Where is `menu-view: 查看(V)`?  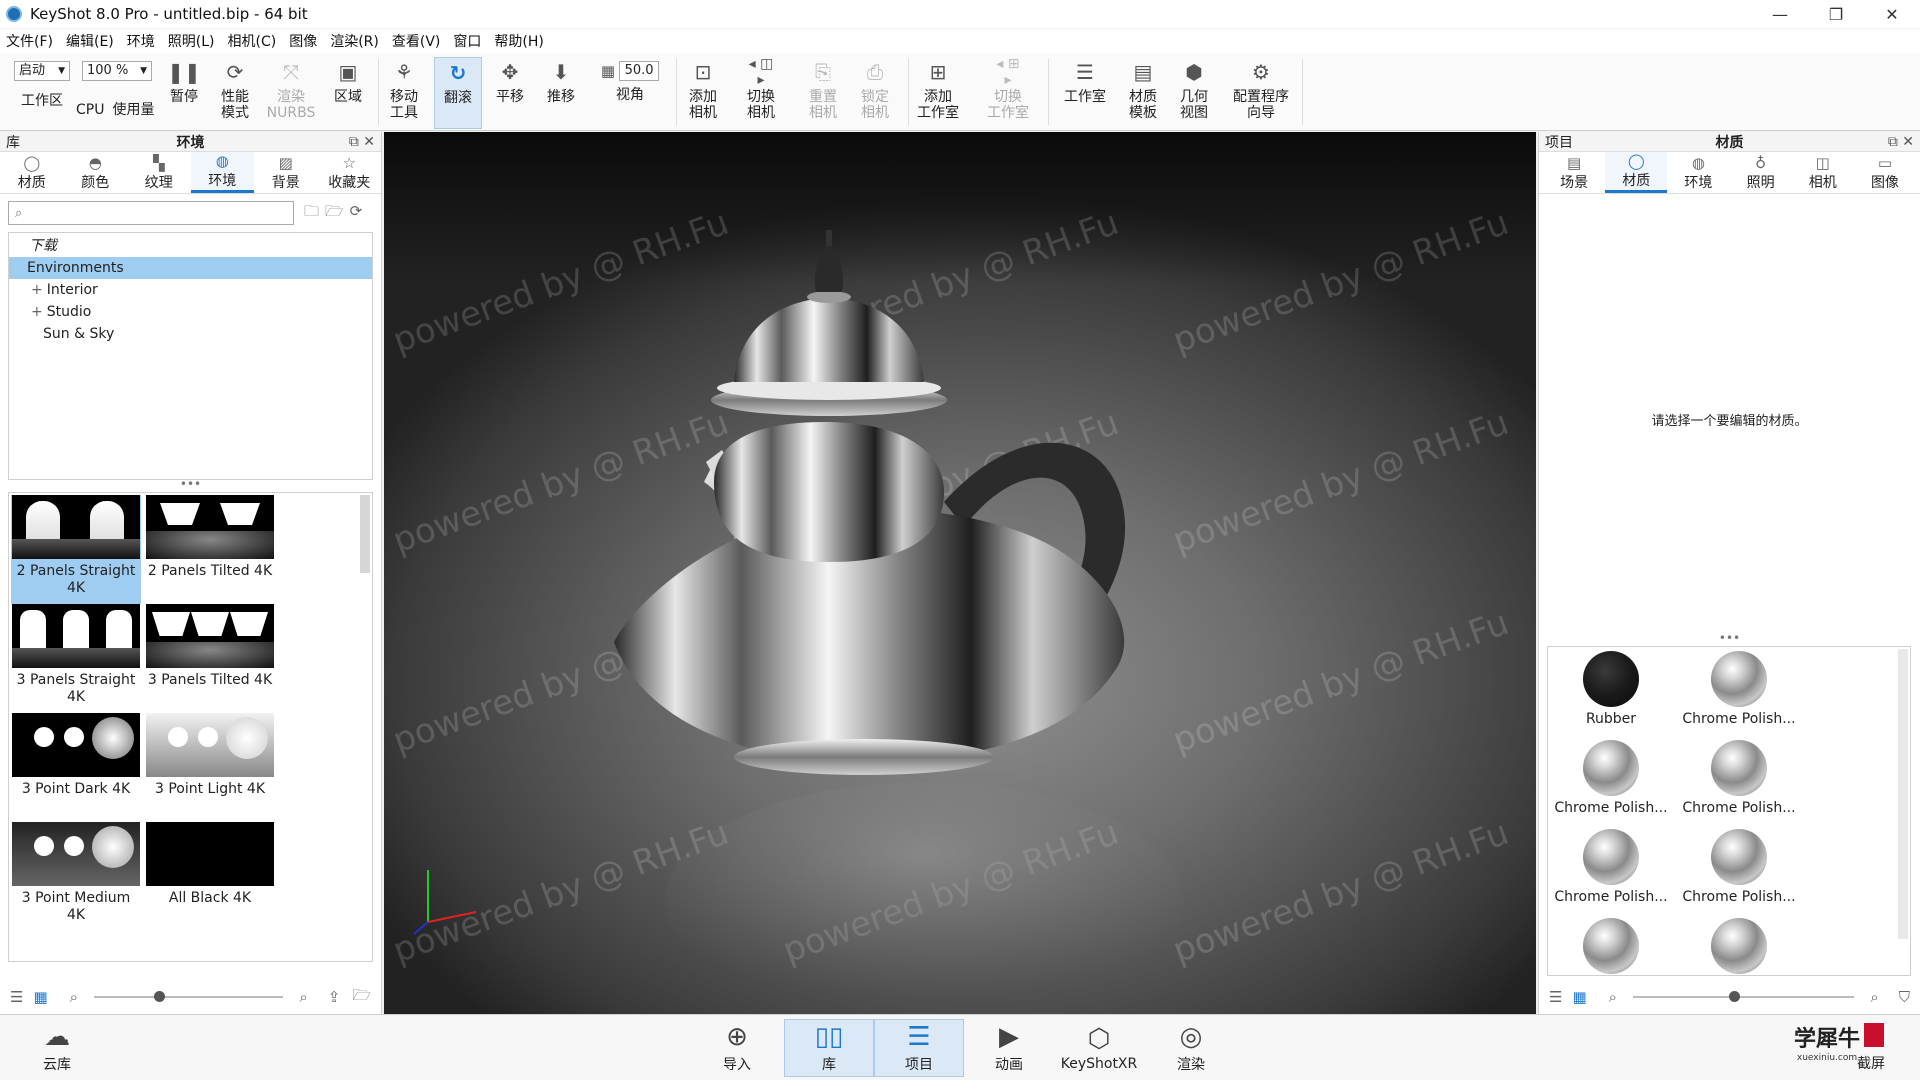
menu-view: 查看(V) is located at coordinates (416, 41).